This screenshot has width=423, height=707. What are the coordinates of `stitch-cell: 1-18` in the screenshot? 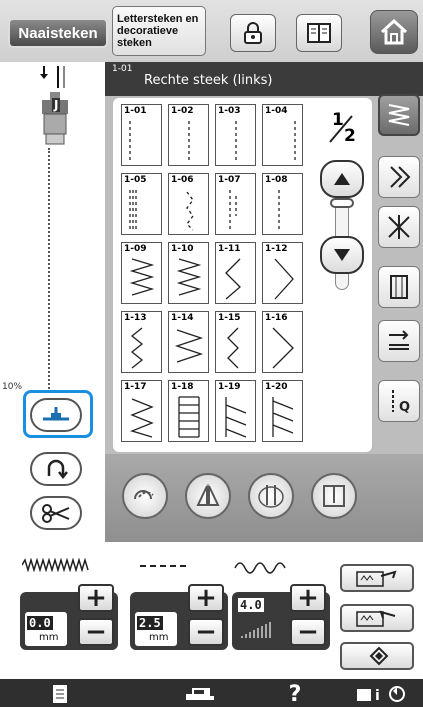 It's located at (188, 411).